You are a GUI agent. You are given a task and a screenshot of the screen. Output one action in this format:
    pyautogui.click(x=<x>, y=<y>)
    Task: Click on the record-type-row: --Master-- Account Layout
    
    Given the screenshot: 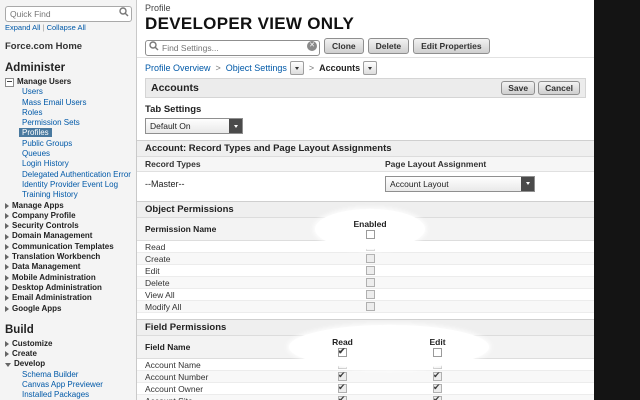 What is the action you would take?
    pyautogui.click(x=365, y=183)
    